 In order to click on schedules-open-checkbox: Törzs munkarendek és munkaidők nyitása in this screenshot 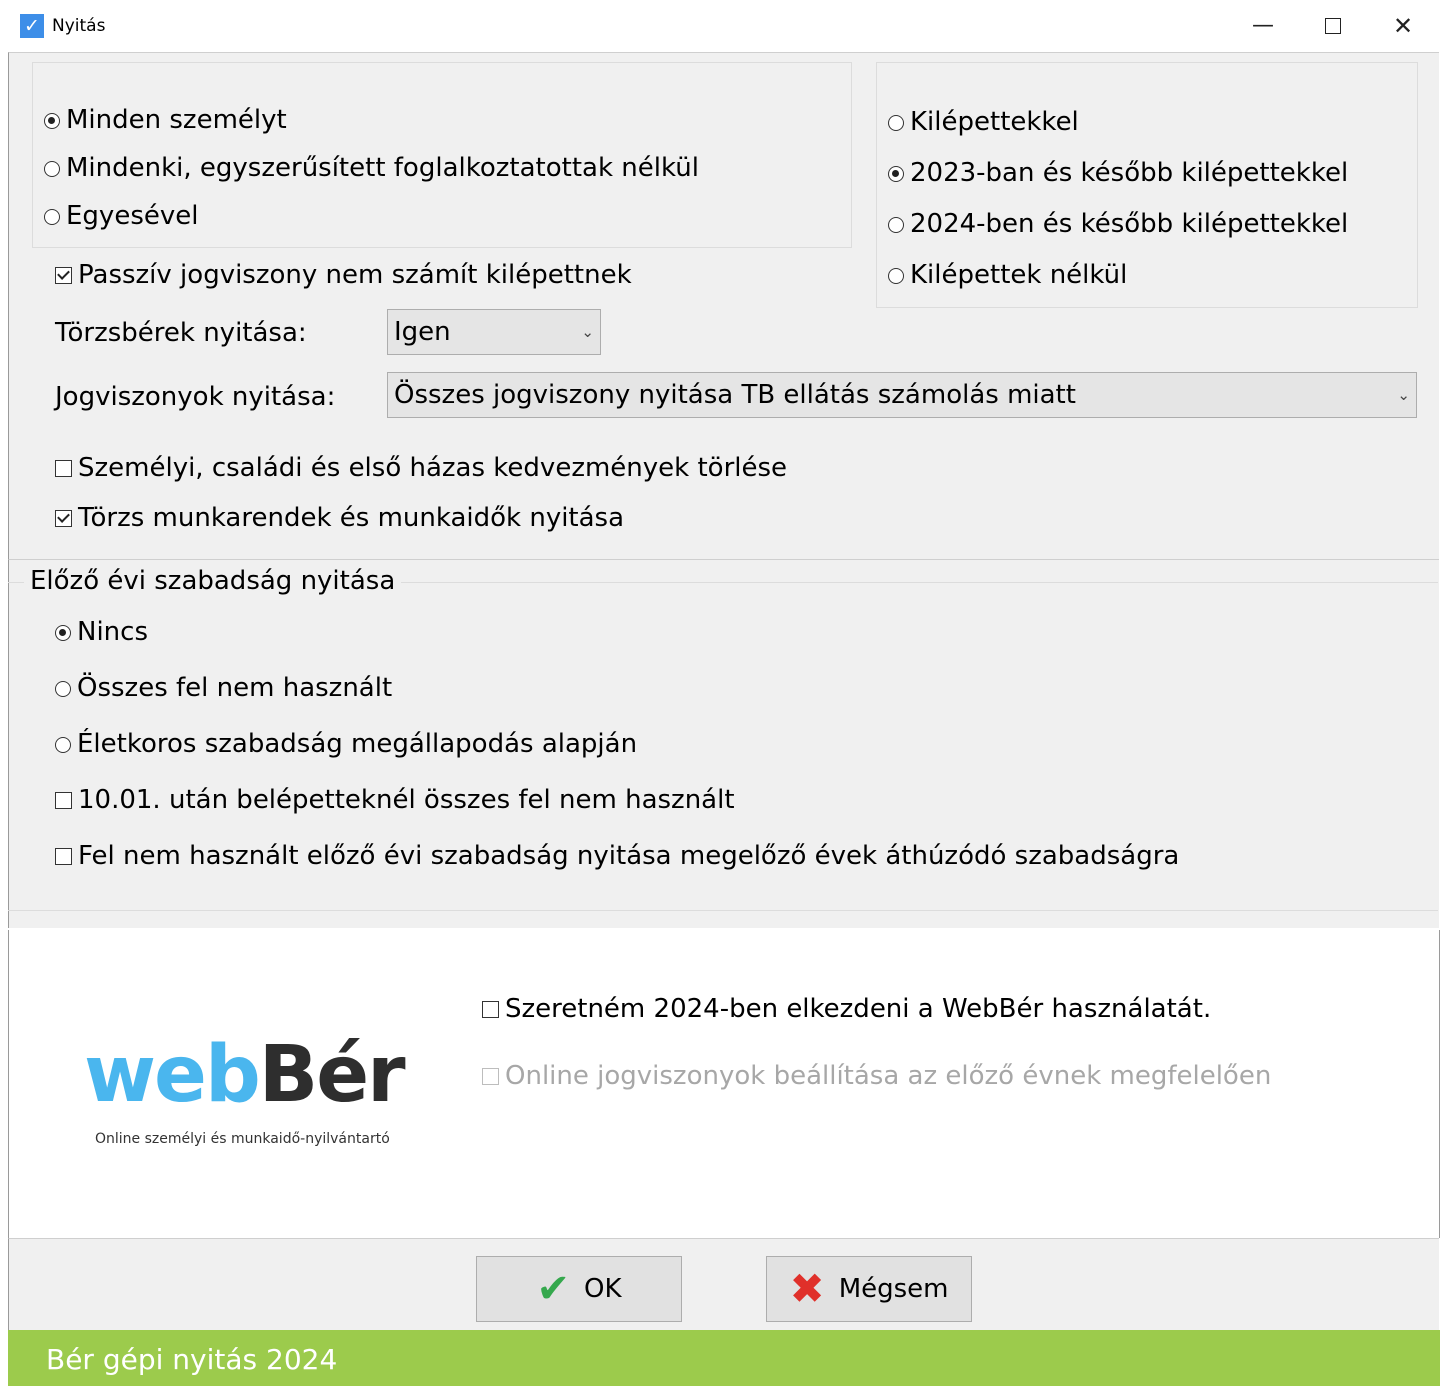, I will do `click(339, 518)`.